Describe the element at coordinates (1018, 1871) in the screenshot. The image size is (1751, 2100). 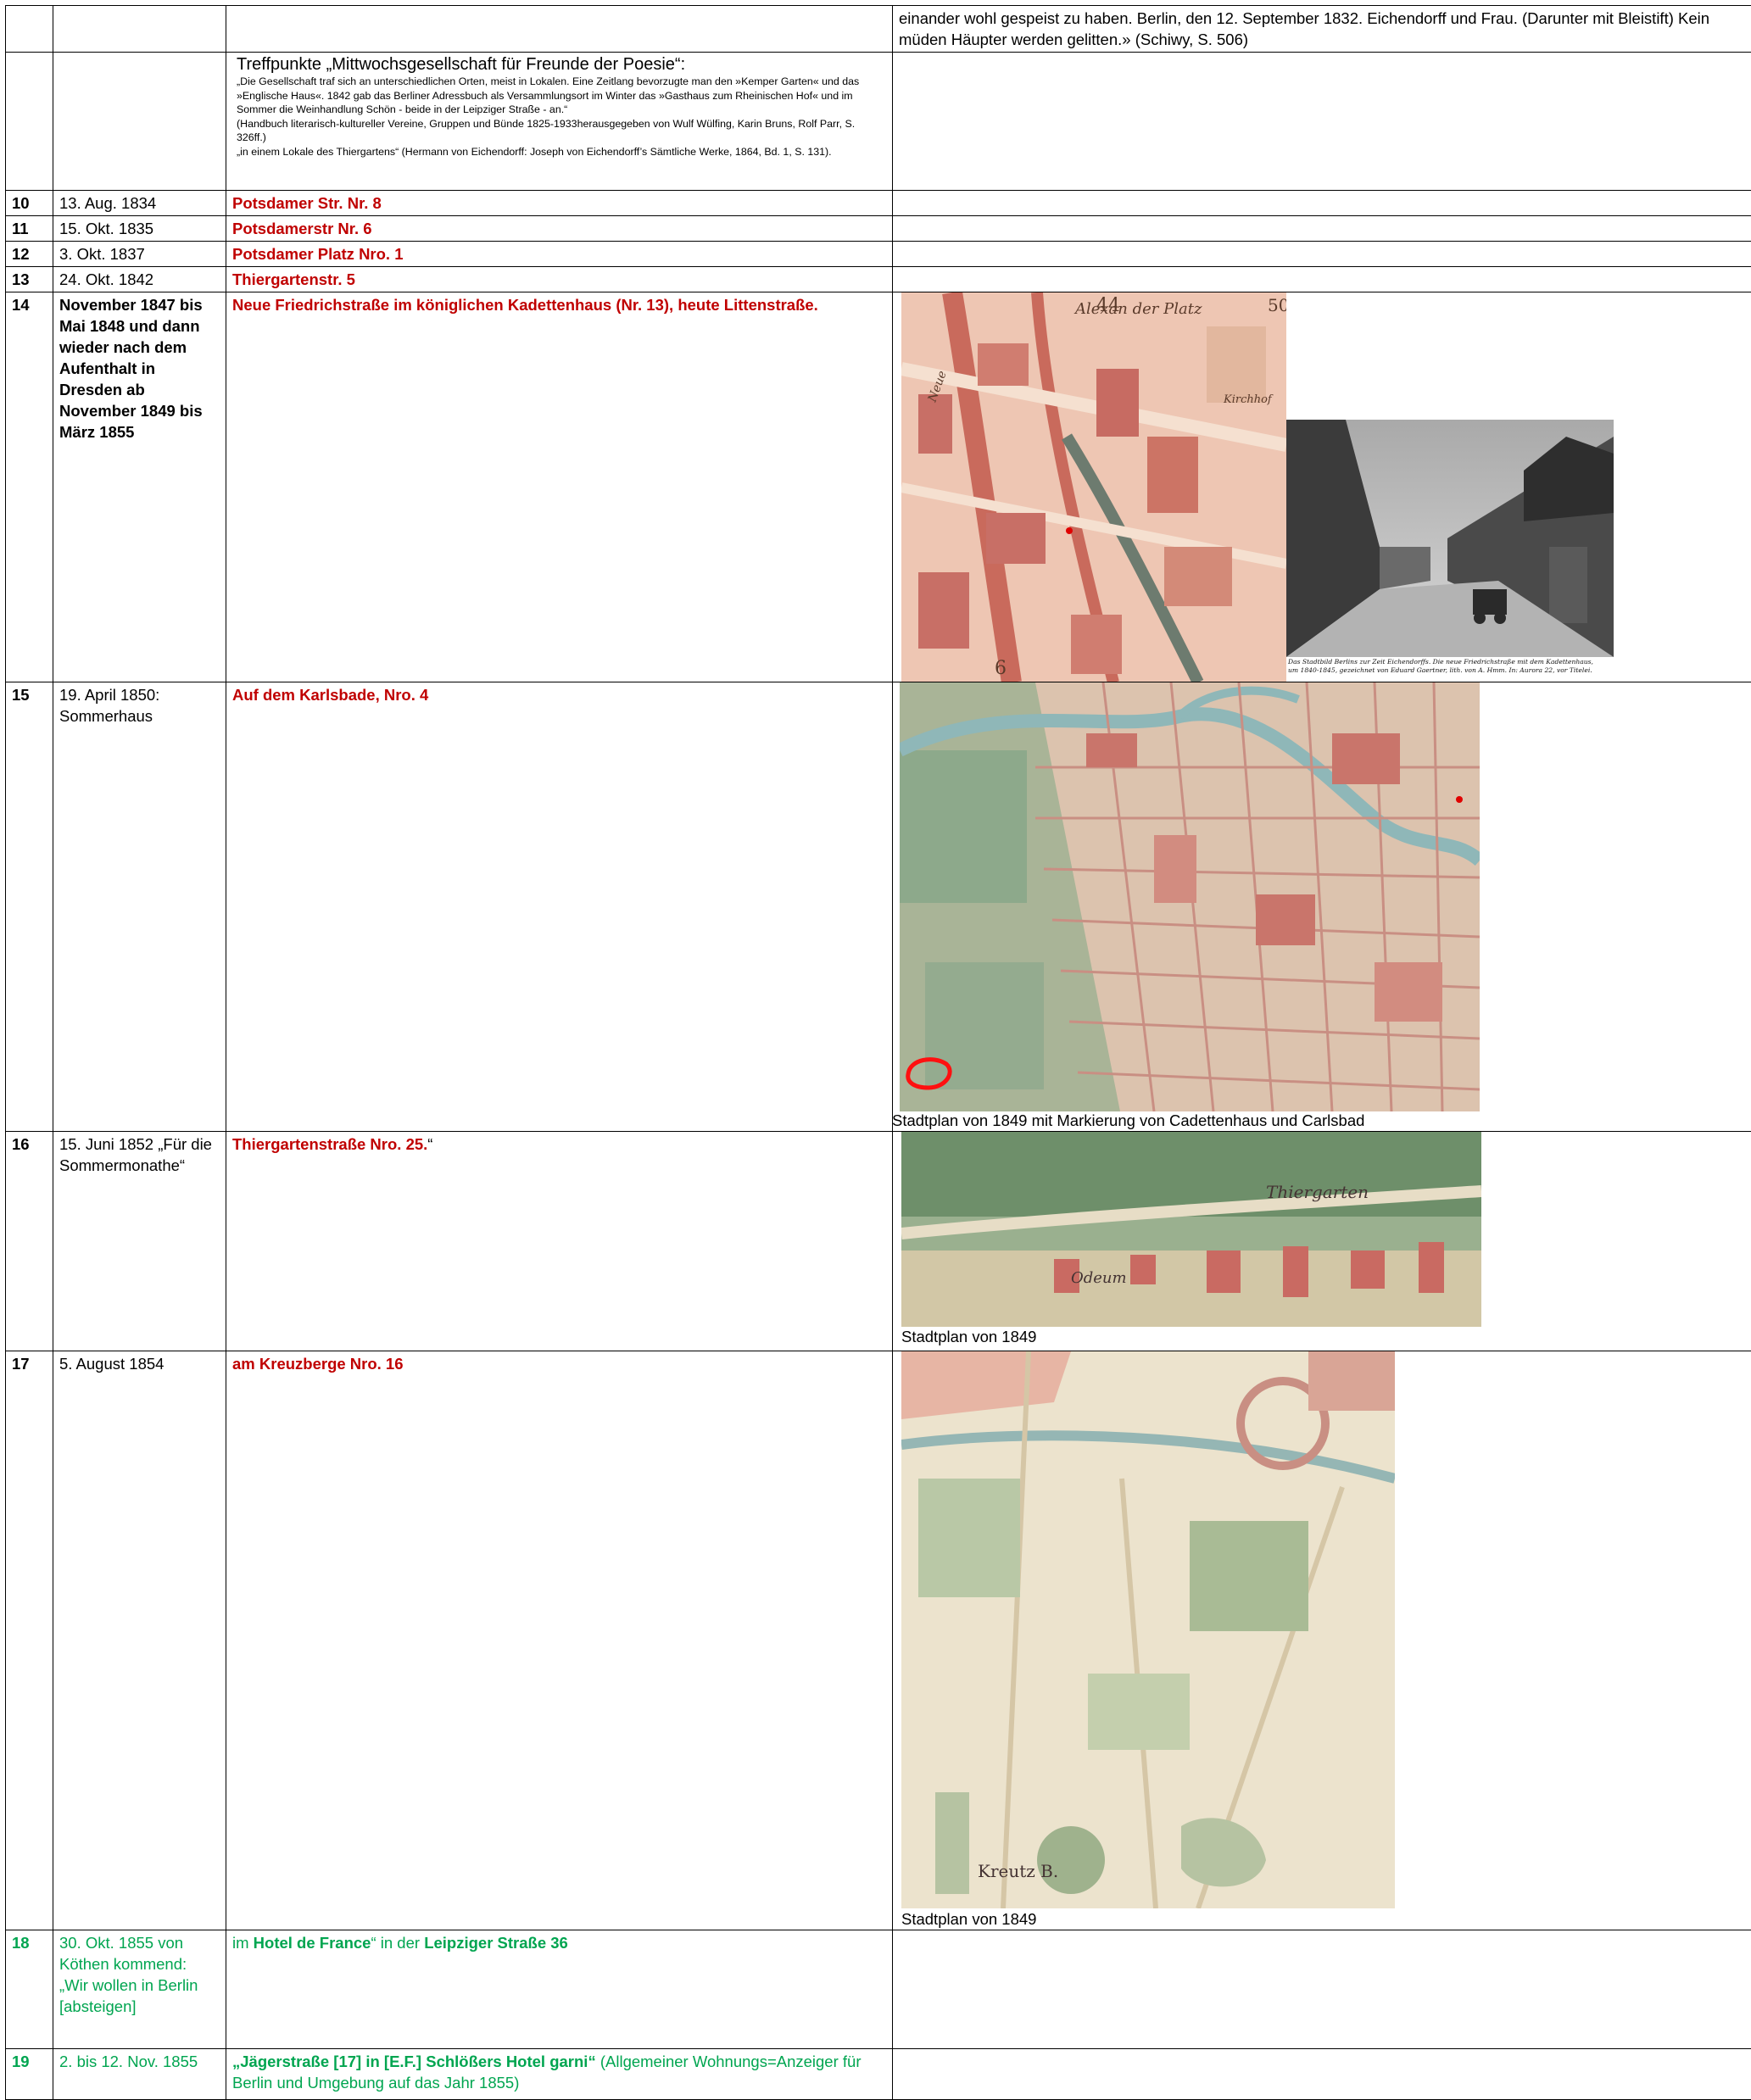
I see `map-label-kreutz: Kreutz B.` at that location.